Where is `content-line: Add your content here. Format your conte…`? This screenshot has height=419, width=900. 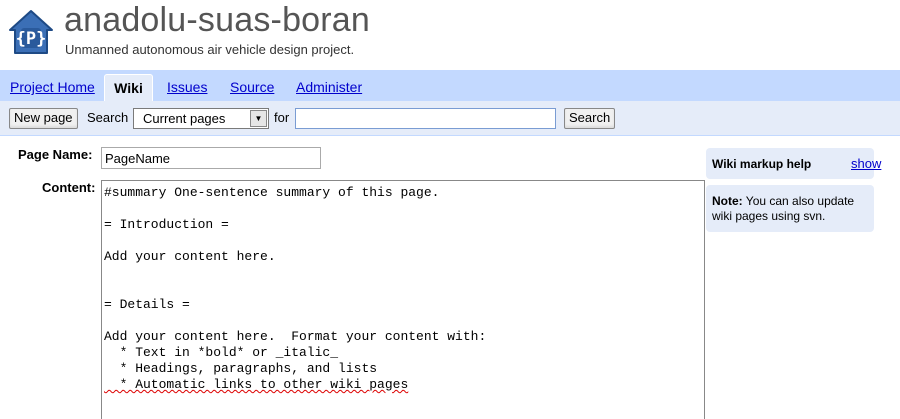 content-line: Add your content here. Format your conte… is located at coordinates (295, 336).